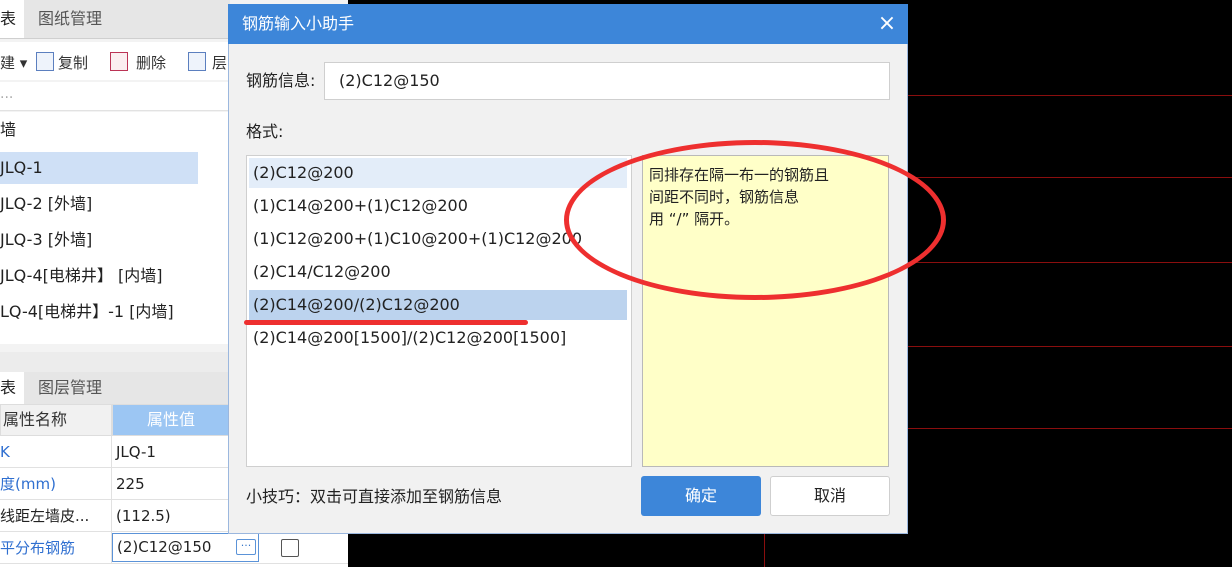 The height and width of the screenshot is (567, 1232). What do you see at coordinates (46, 204) in the screenshot?
I see `tree-item: JLQ-2 [外墙]` at bounding box center [46, 204].